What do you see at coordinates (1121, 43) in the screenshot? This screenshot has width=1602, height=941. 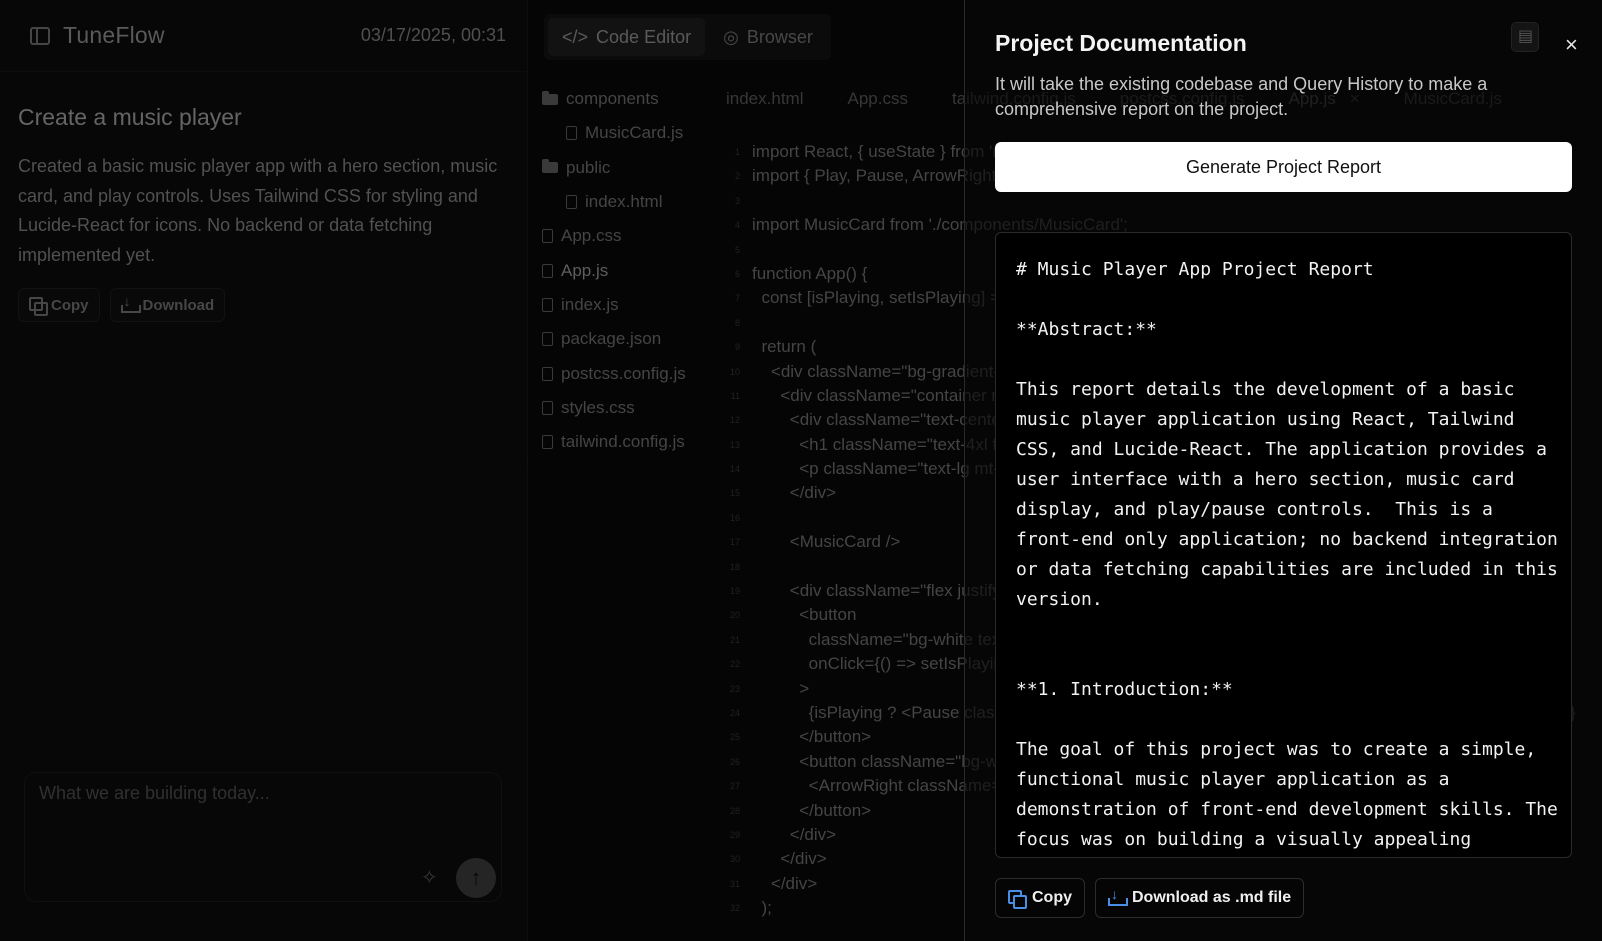 I see `doc-title: Project Documentation` at bounding box center [1121, 43].